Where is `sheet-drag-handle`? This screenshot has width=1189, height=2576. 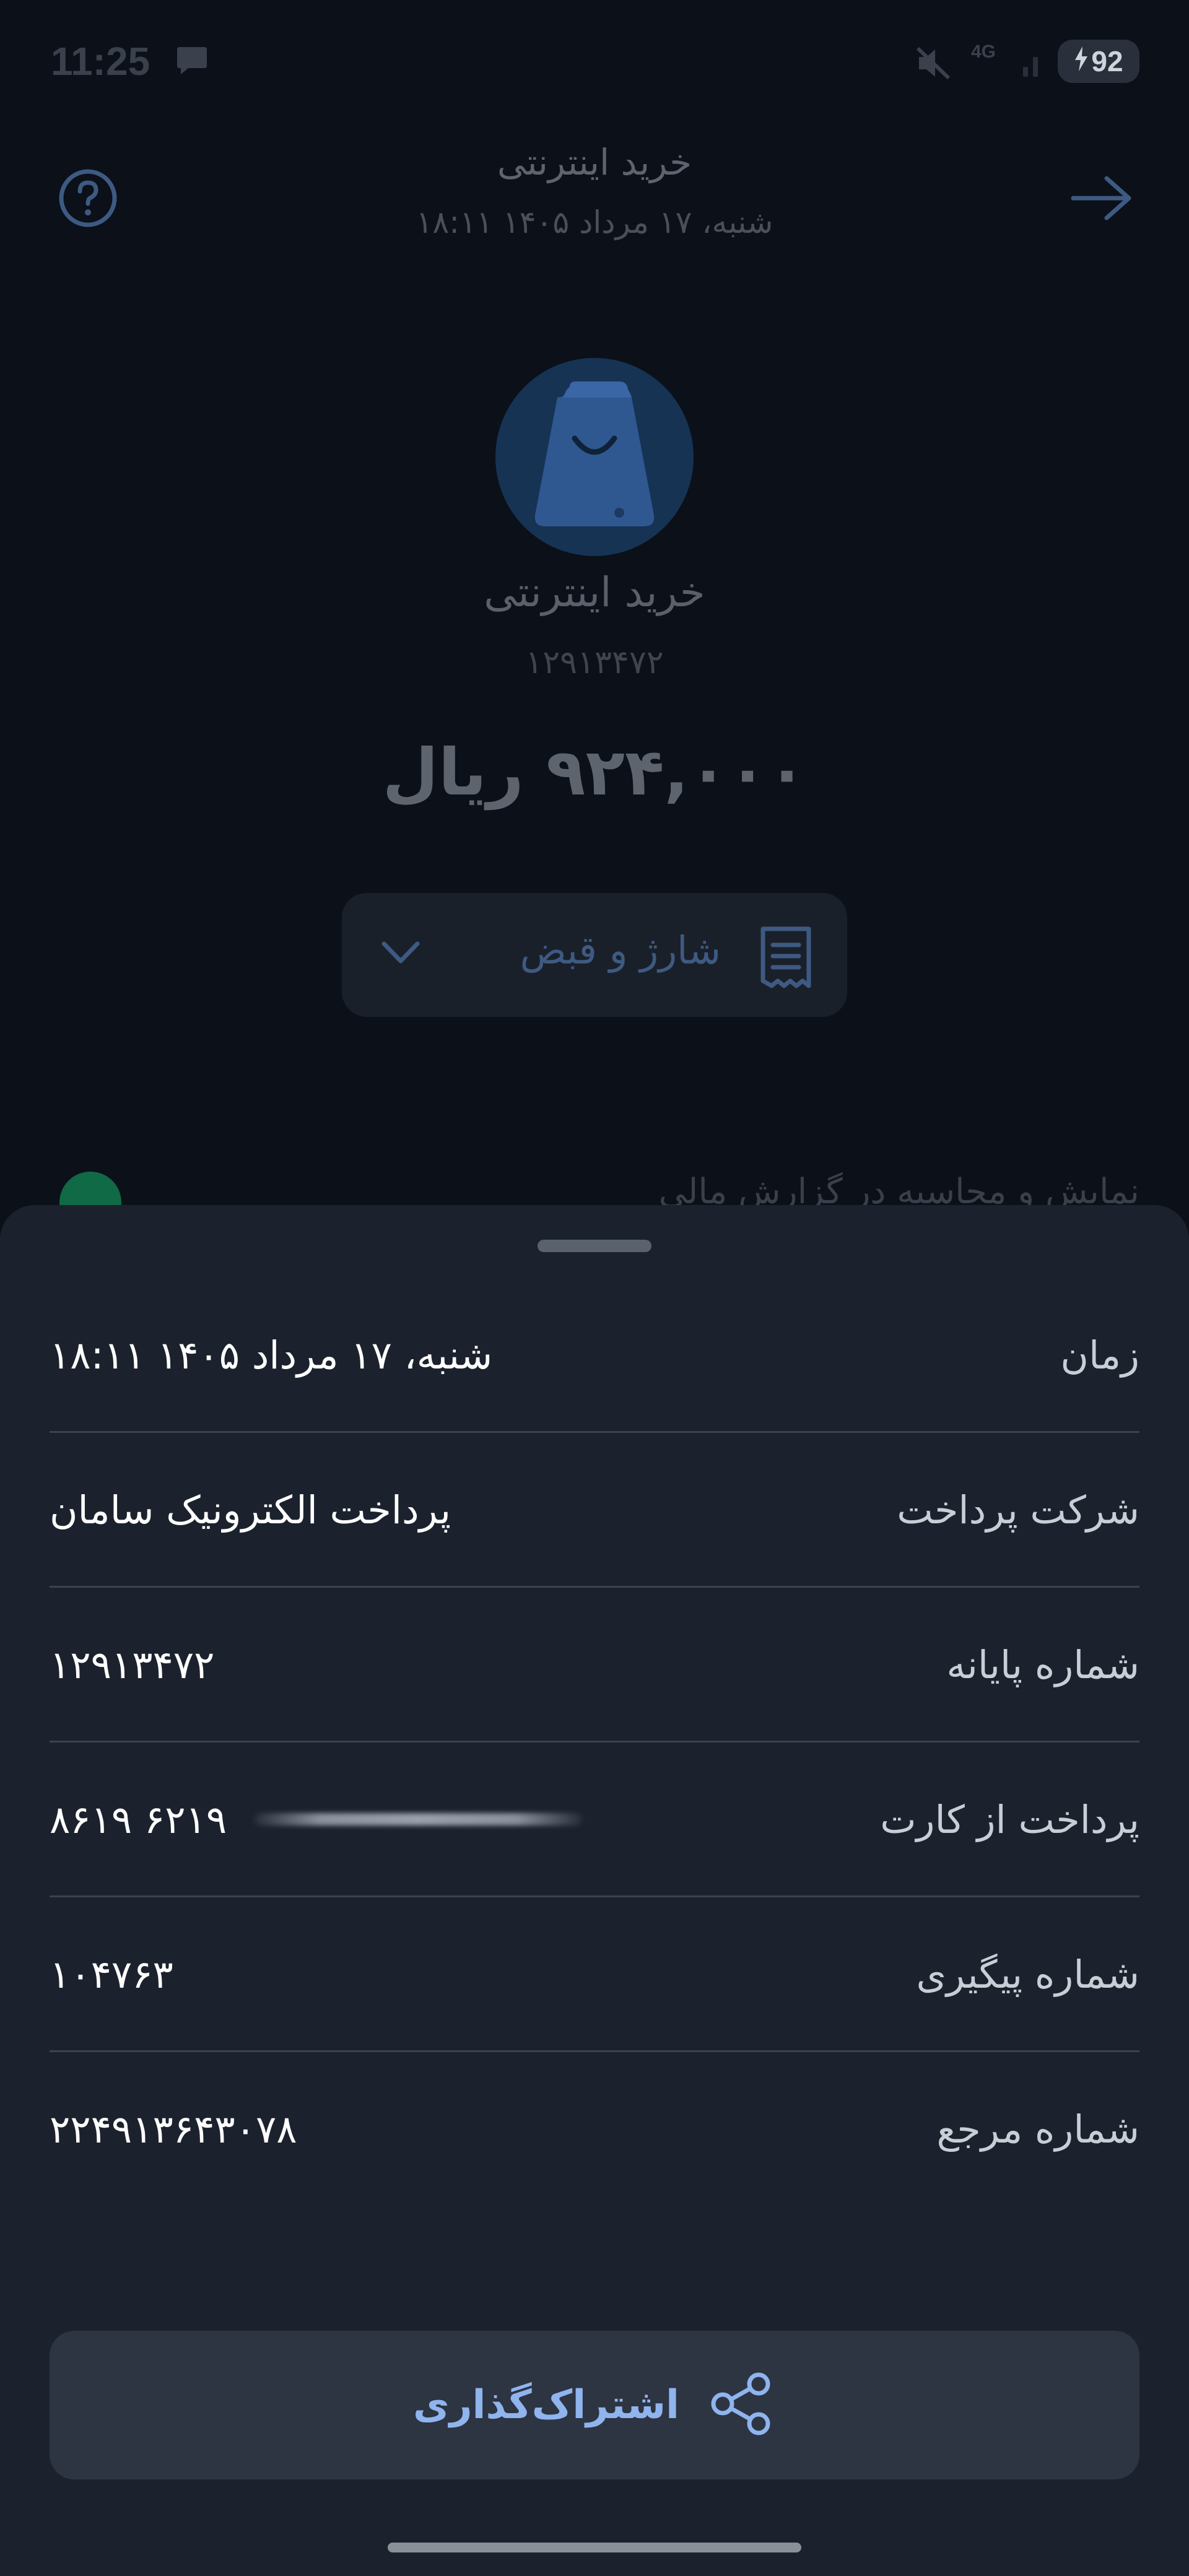
sheet-drag-handle is located at coordinates (594, 1246).